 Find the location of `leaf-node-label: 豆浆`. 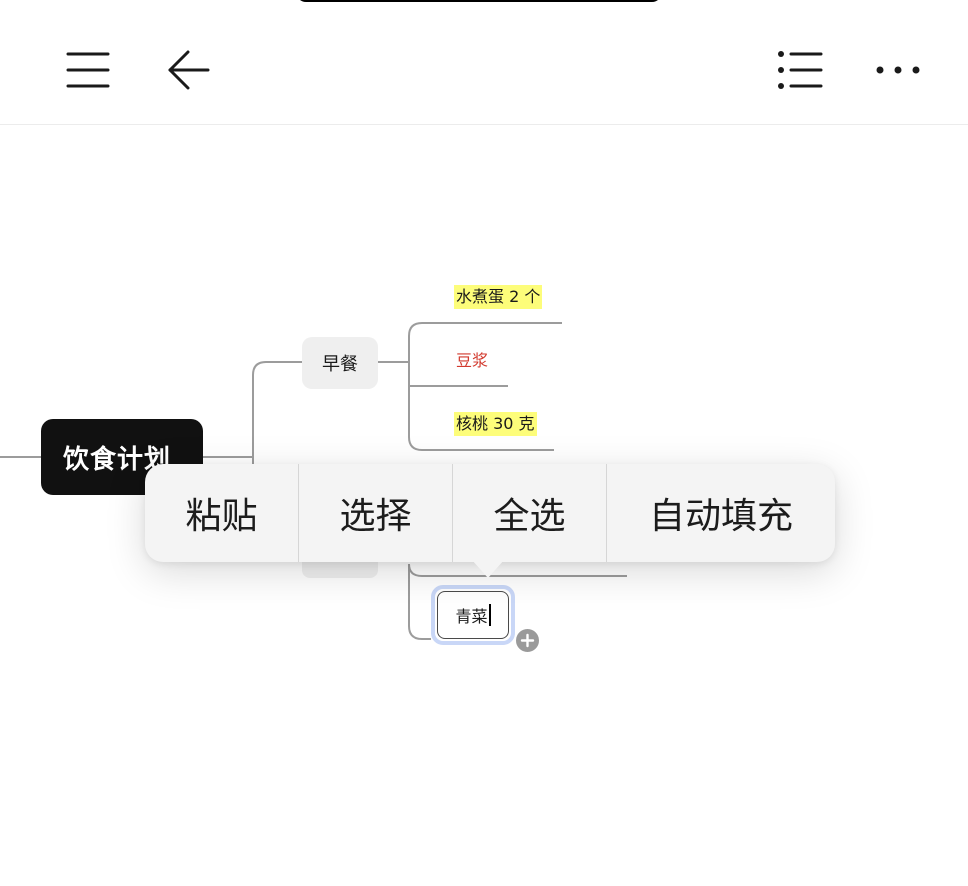

leaf-node-label: 豆浆 is located at coordinates (472, 360).